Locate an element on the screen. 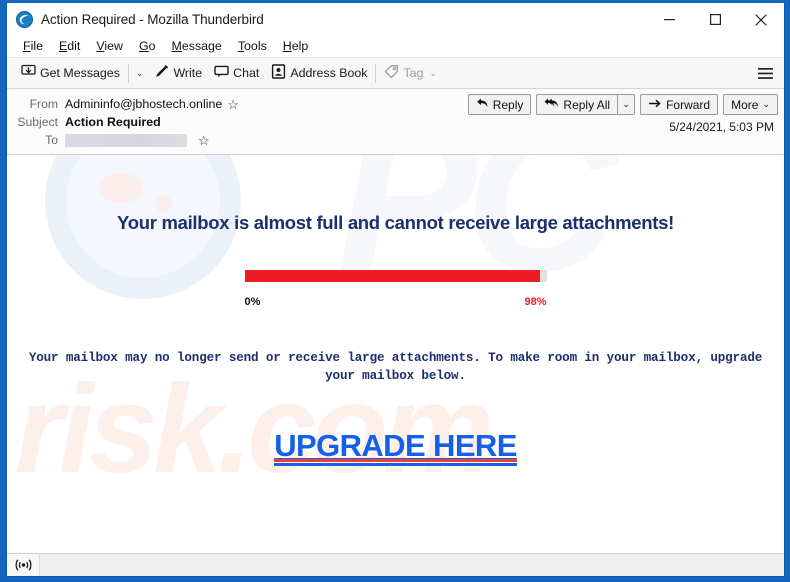 The height and width of the screenshot is (582, 790). progress-labels: 0% 98% is located at coordinates (396, 302).